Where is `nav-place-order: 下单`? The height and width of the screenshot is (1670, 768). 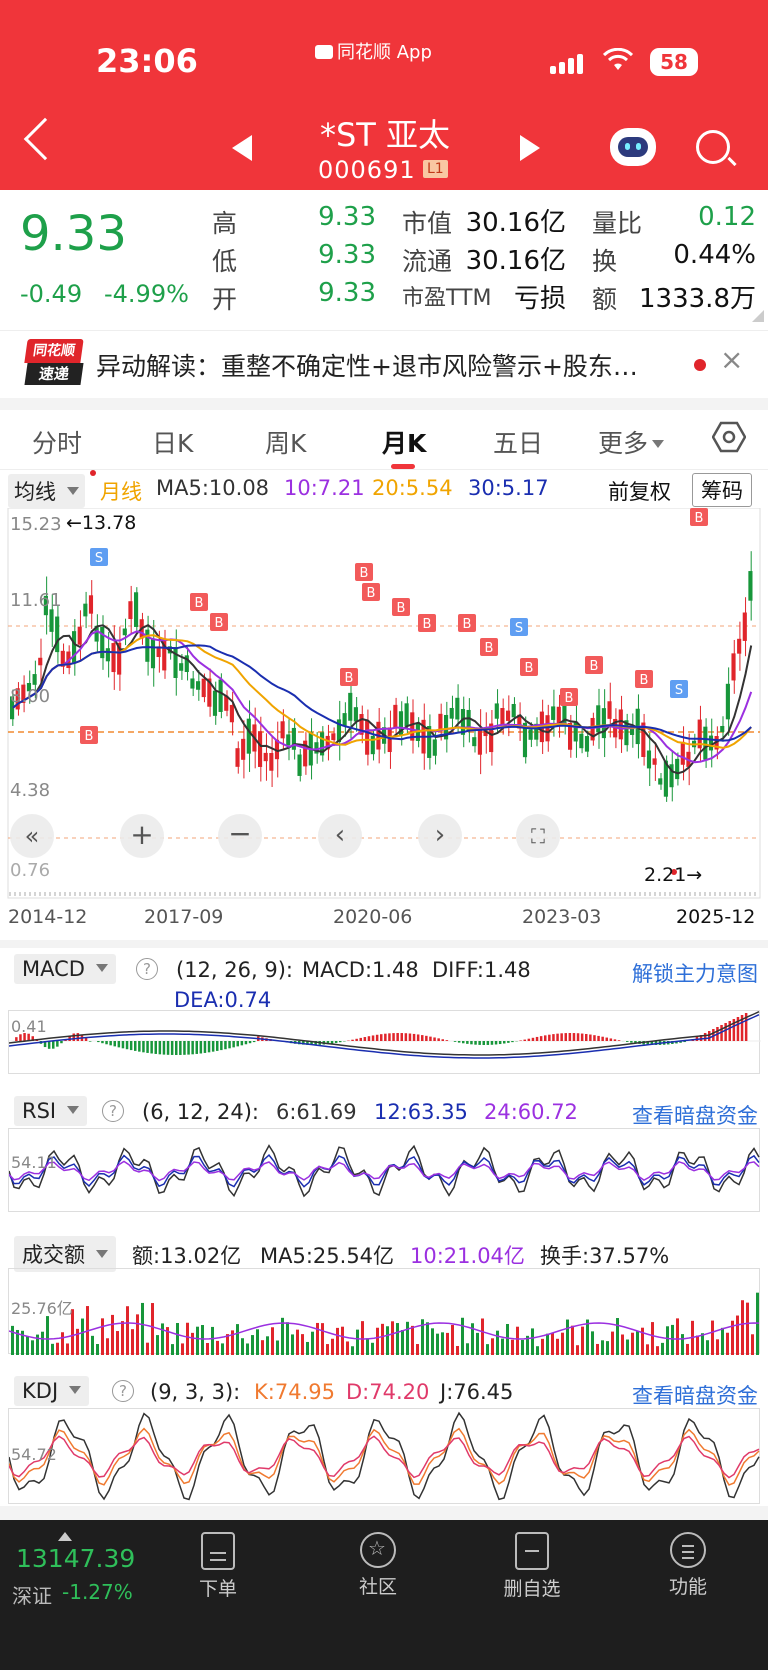 nav-place-order: 下单 is located at coordinates (218, 1566).